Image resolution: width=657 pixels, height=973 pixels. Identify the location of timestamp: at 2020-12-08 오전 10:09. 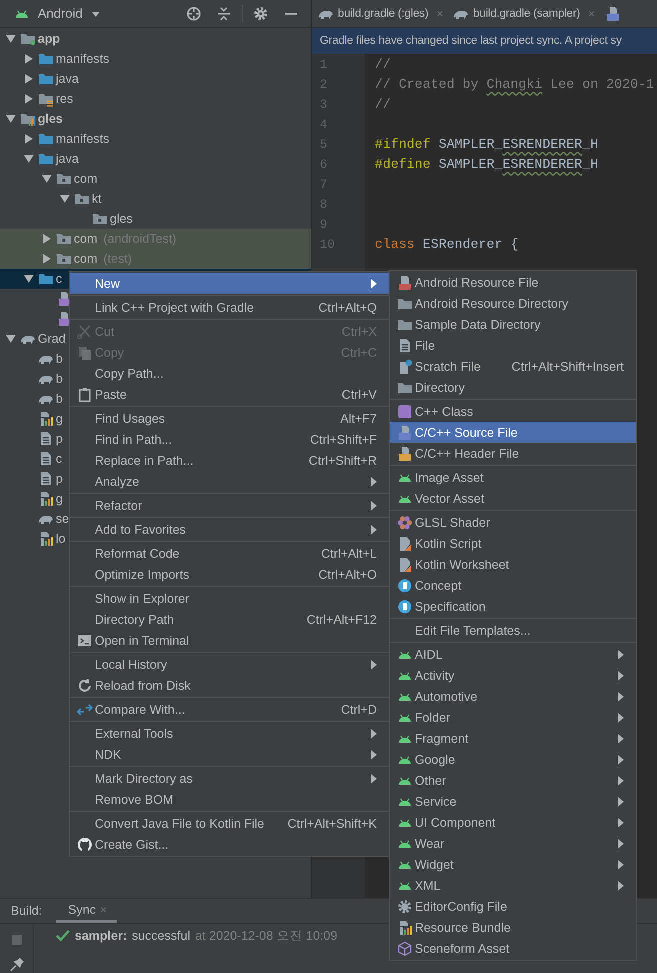
(266, 936).